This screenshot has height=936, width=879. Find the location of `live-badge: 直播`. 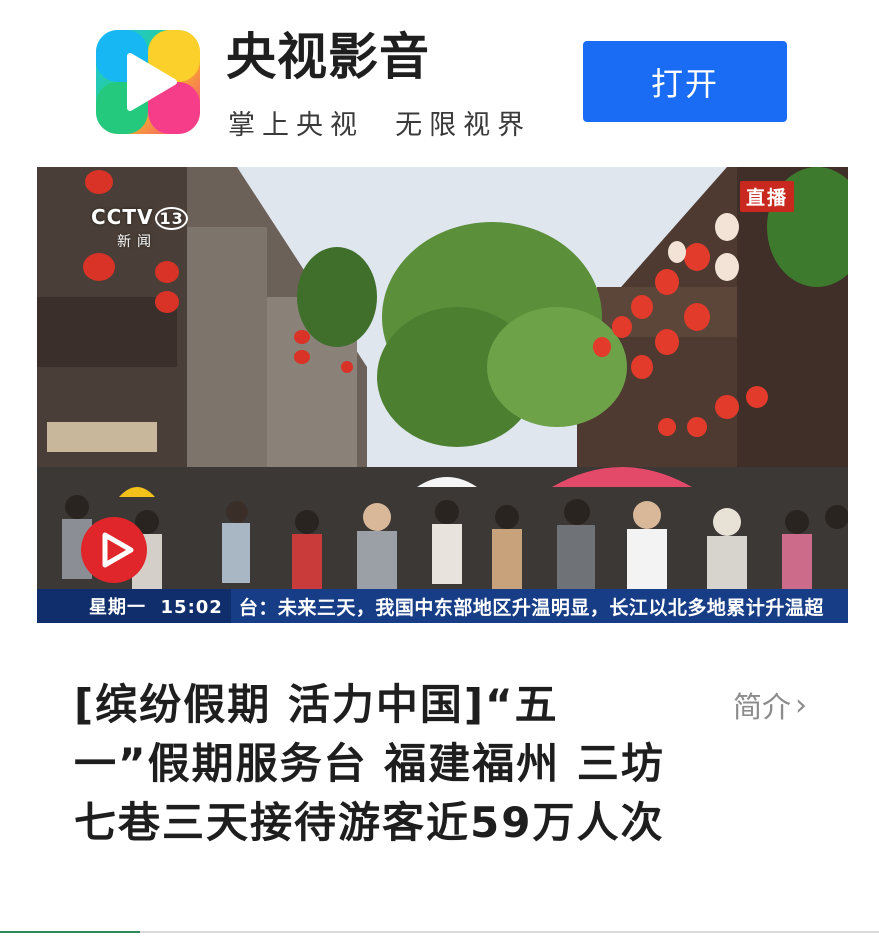

live-badge: 直播 is located at coordinates (767, 196).